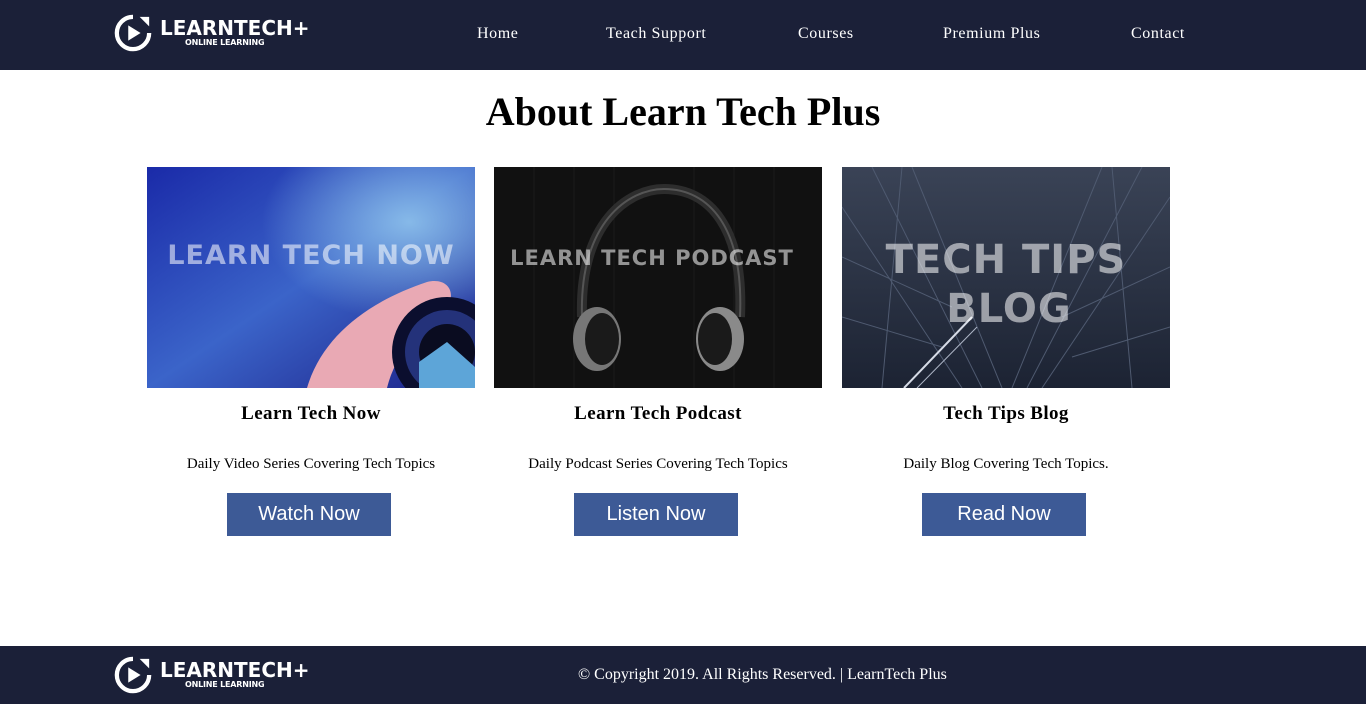 This screenshot has width=1366, height=704. I want to click on footer-brand-tagline: ONLINE LEARNING, so click(225, 684).